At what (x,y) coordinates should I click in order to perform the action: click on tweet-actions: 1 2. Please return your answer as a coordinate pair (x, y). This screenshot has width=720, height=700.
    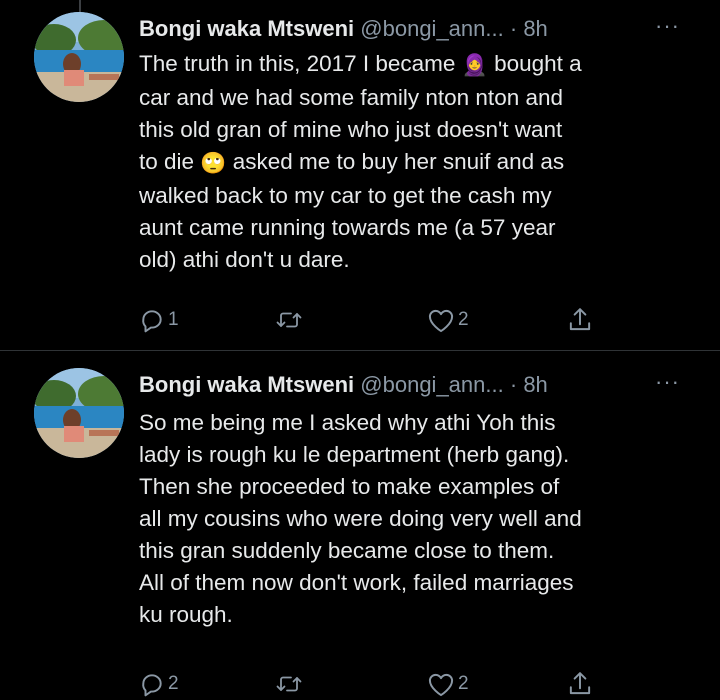
    Looking at the image, I should click on (379, 320).